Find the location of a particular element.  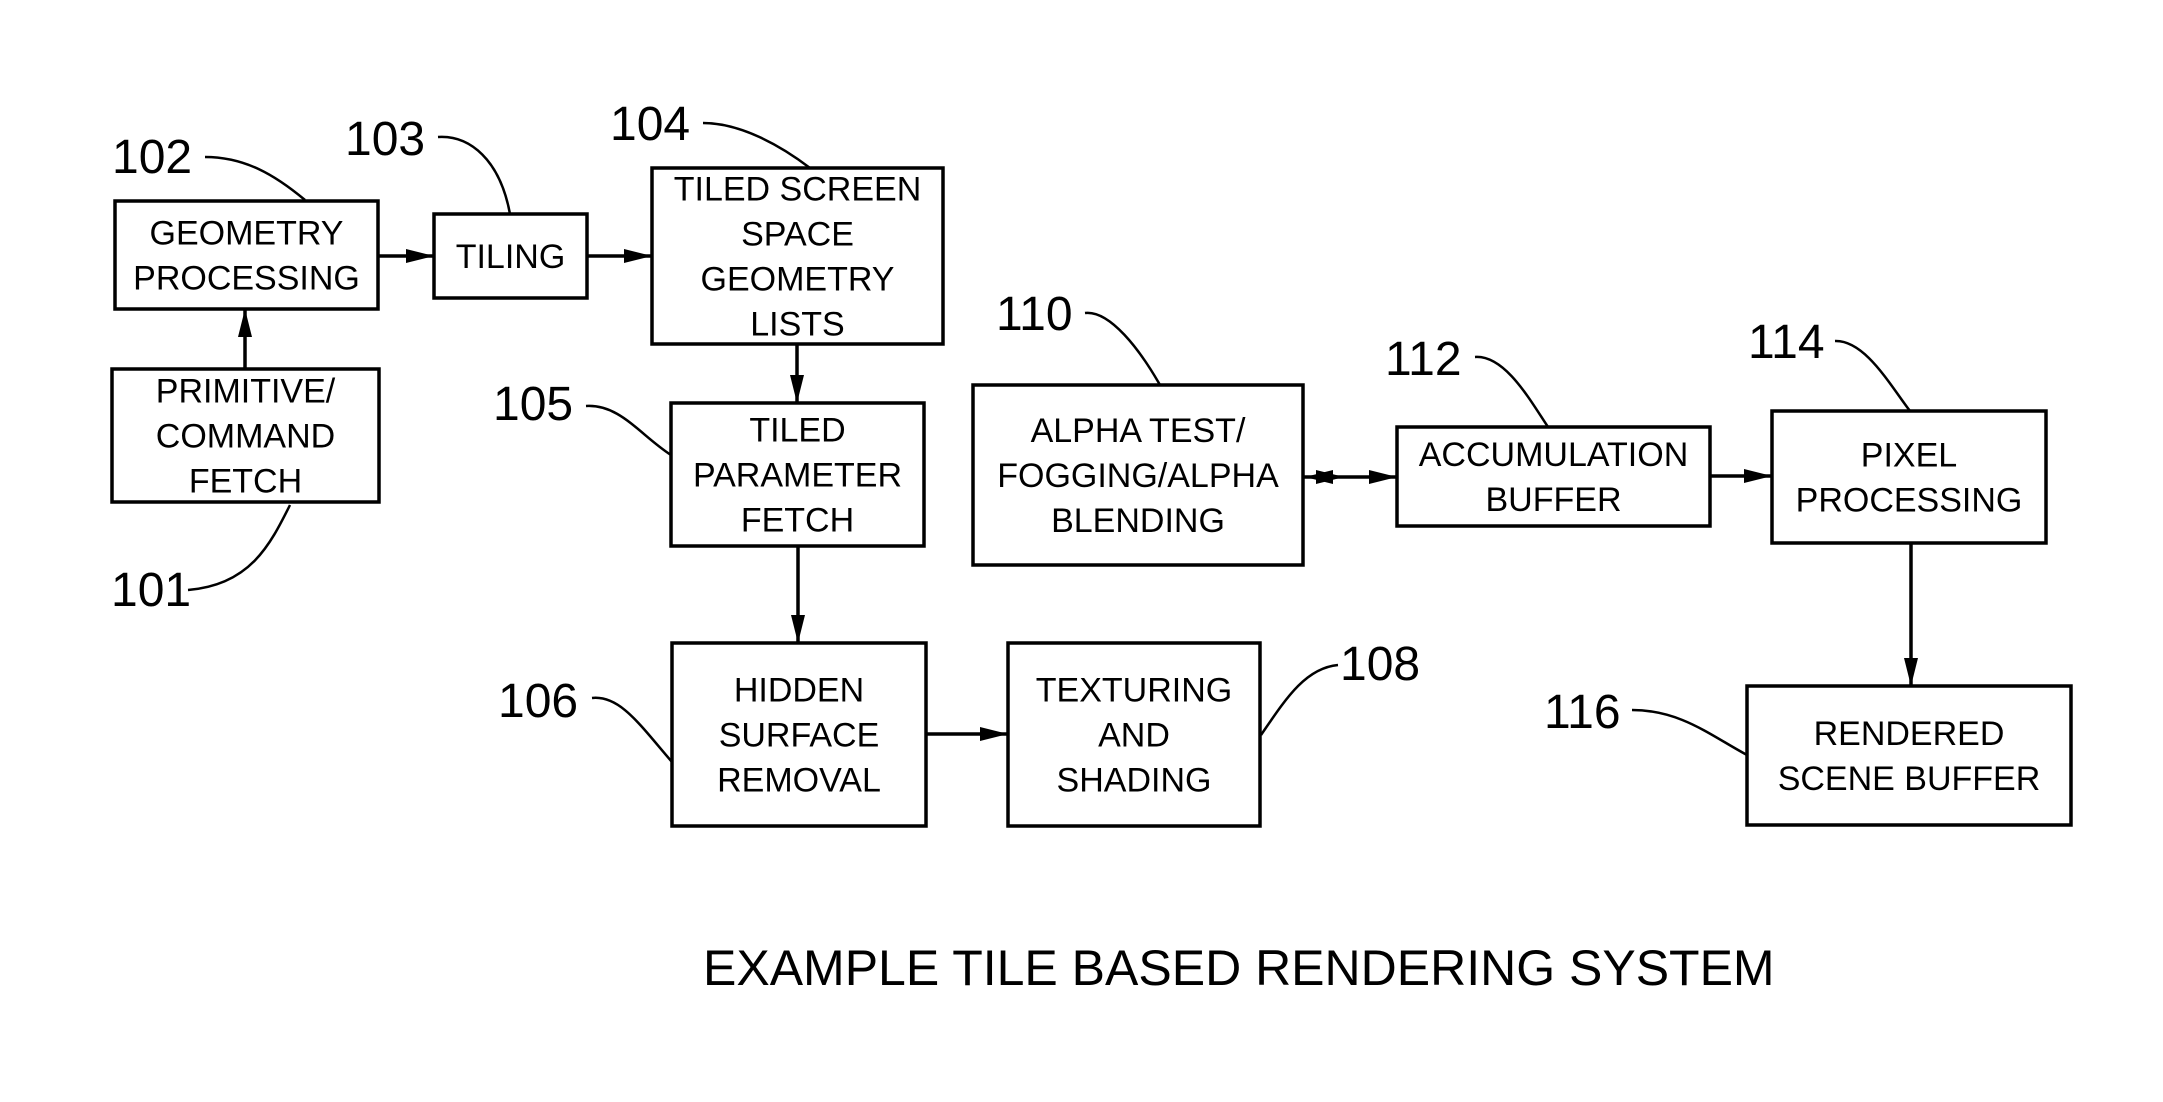

figure-caption: EXAMPLE TILE BASED RENDERING SYSTEM is located at coordinates (1239, 968).